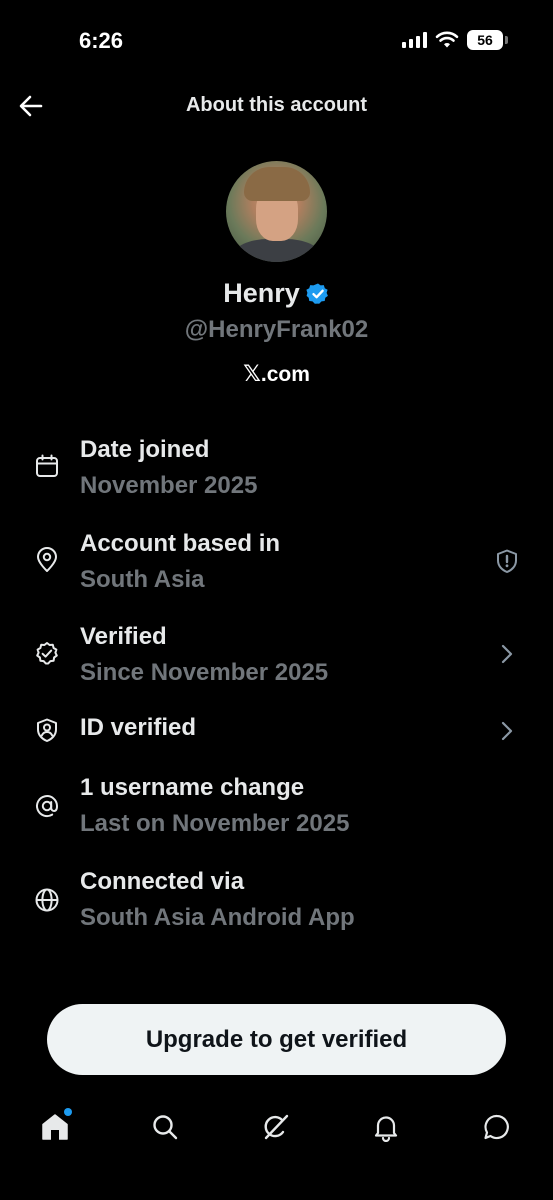  What do you see at coordinates (47, 654) in the screenshot?
I see `verified-badge-outline-icon` at bounding box center [47, 654].